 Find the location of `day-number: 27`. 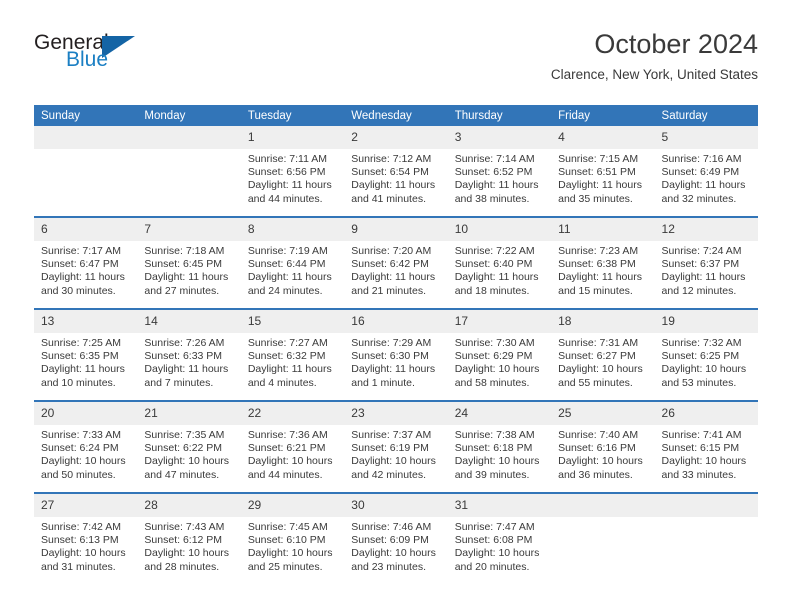

day-number: 27 is located at coordinates (86, 505).